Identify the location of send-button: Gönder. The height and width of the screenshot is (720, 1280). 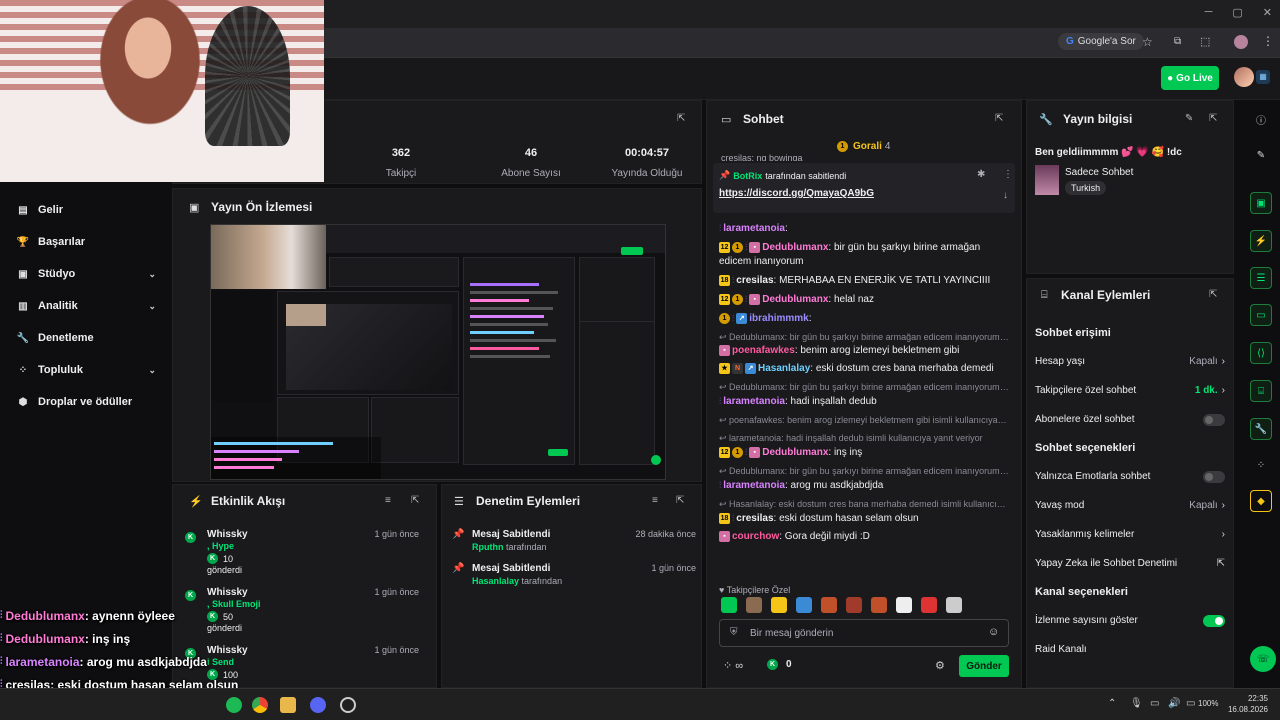
(984, 666).